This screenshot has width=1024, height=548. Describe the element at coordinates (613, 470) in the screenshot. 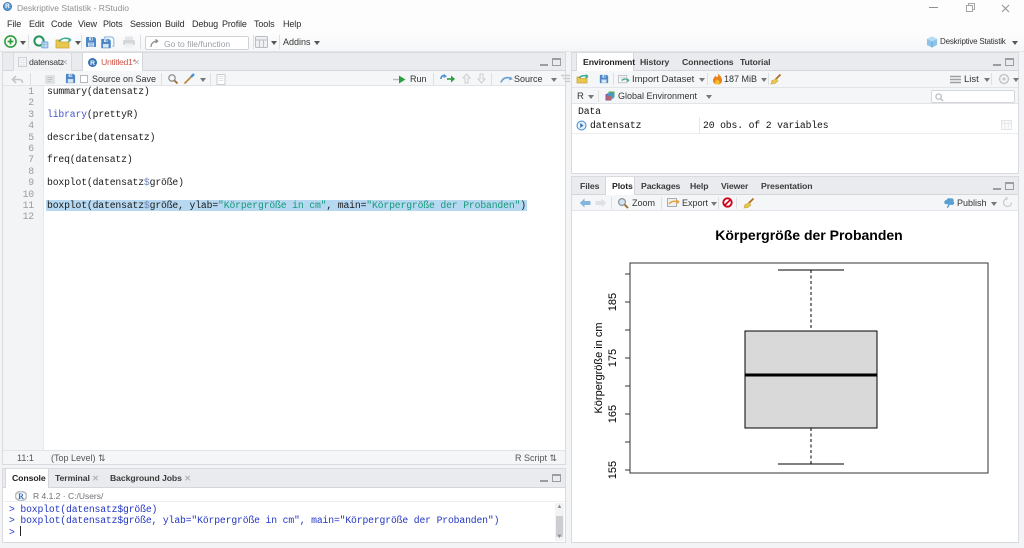

I see `svg-text: 155` at that location.